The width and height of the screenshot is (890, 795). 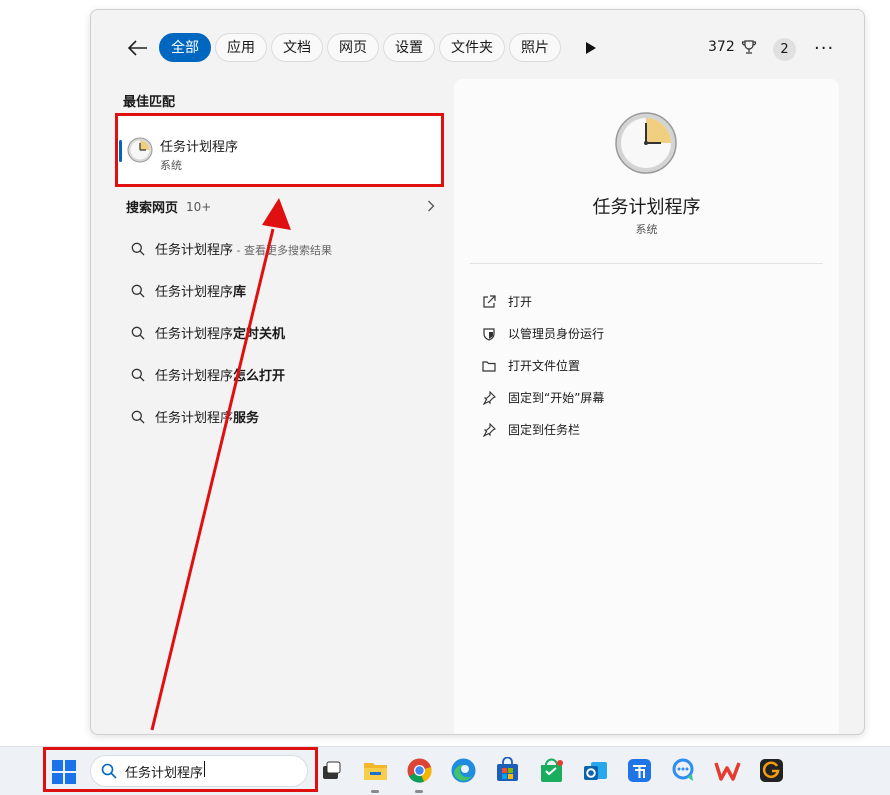 I want to click on detail-divider, so click(x=646, y=263).